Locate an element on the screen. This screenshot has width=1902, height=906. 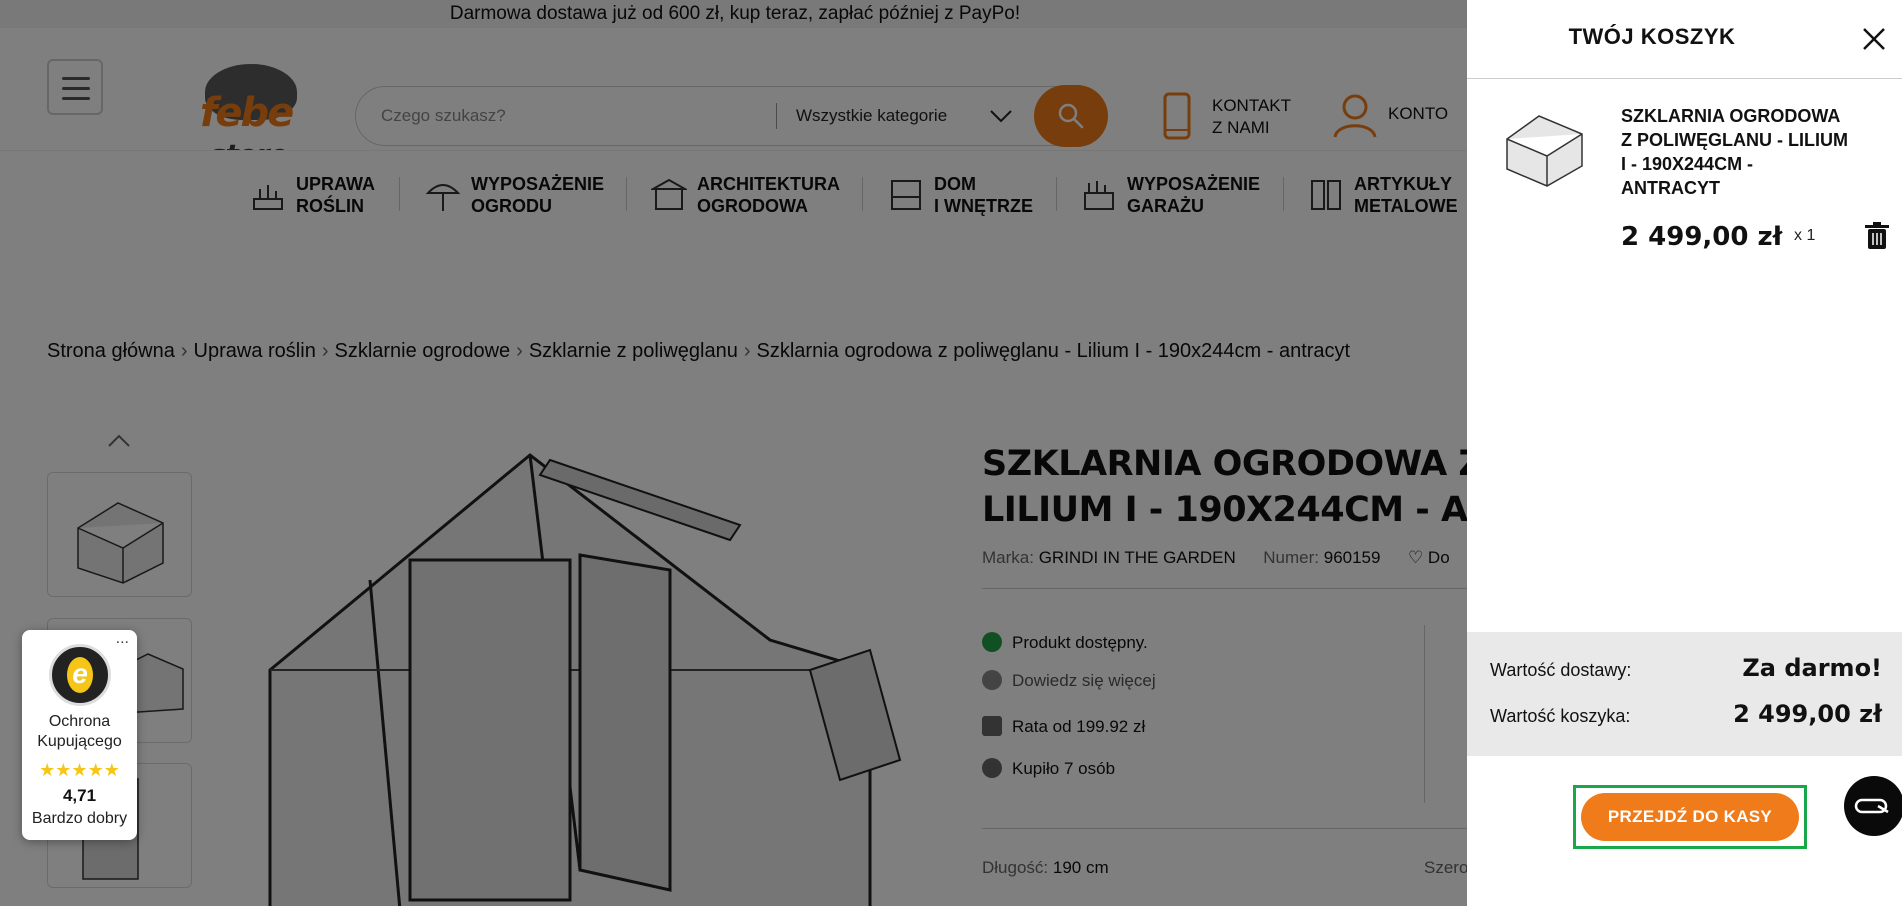
cart-title: TWÓJ KOSZYK is located at coordinates (1652, 36).